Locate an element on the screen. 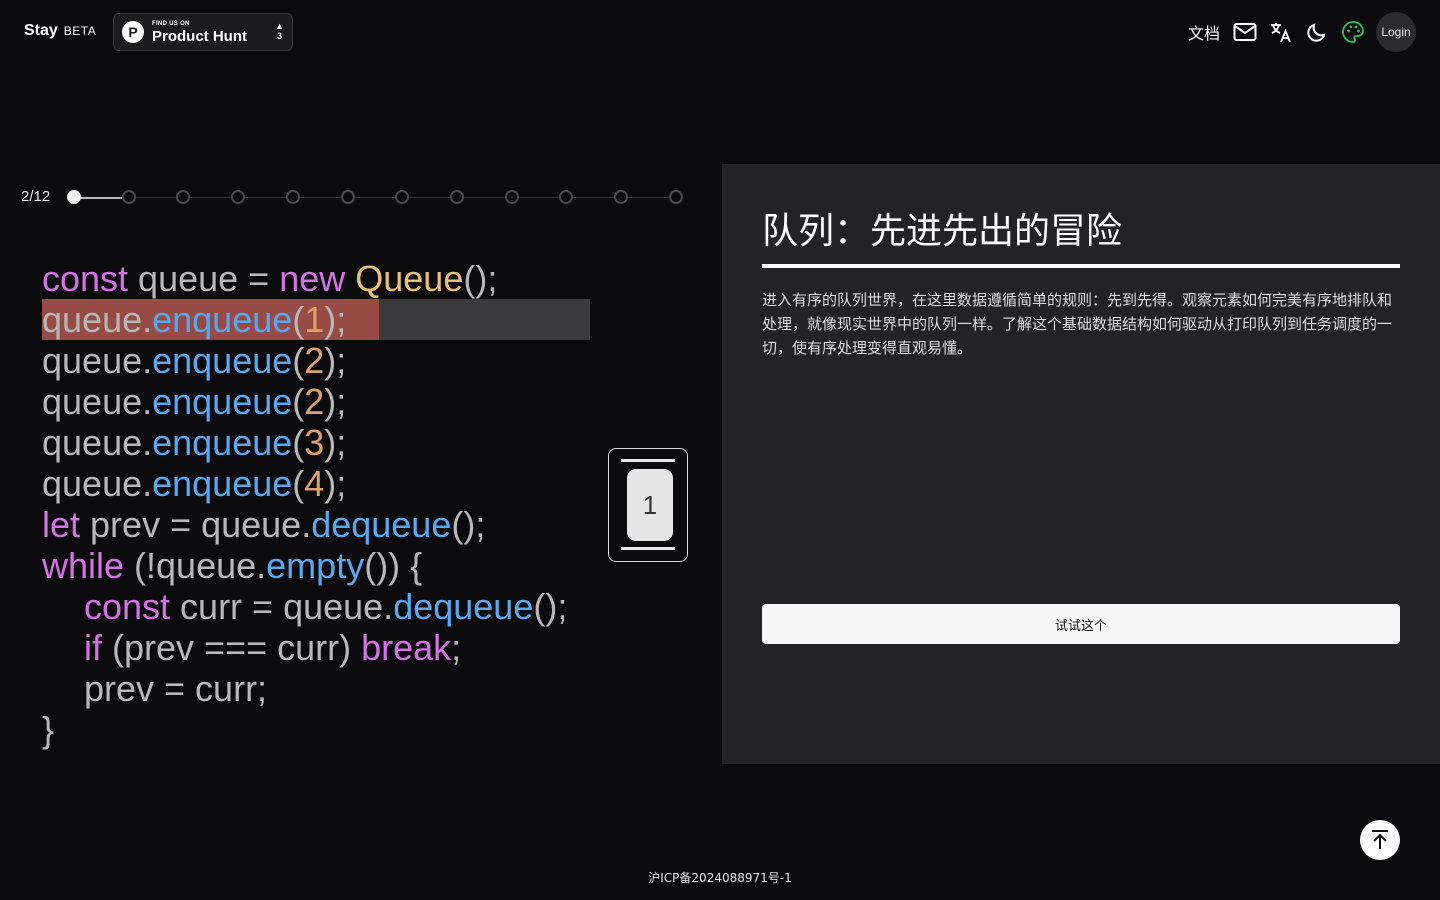 The height and width of the screenshot is (900, 1440). code-token: 1 is located at coordinates (314, 319).